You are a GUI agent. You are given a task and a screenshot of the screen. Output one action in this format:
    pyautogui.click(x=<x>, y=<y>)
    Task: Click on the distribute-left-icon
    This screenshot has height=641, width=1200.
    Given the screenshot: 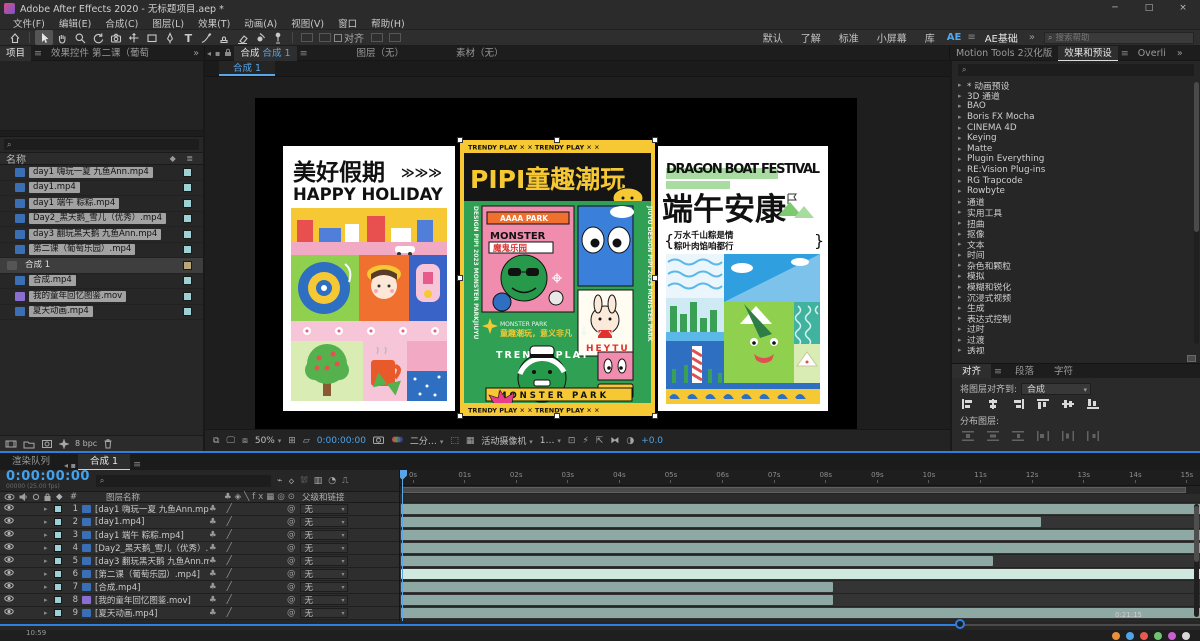 What is the action you would take?
    pyautogui.click(x=1043, y=436)
    